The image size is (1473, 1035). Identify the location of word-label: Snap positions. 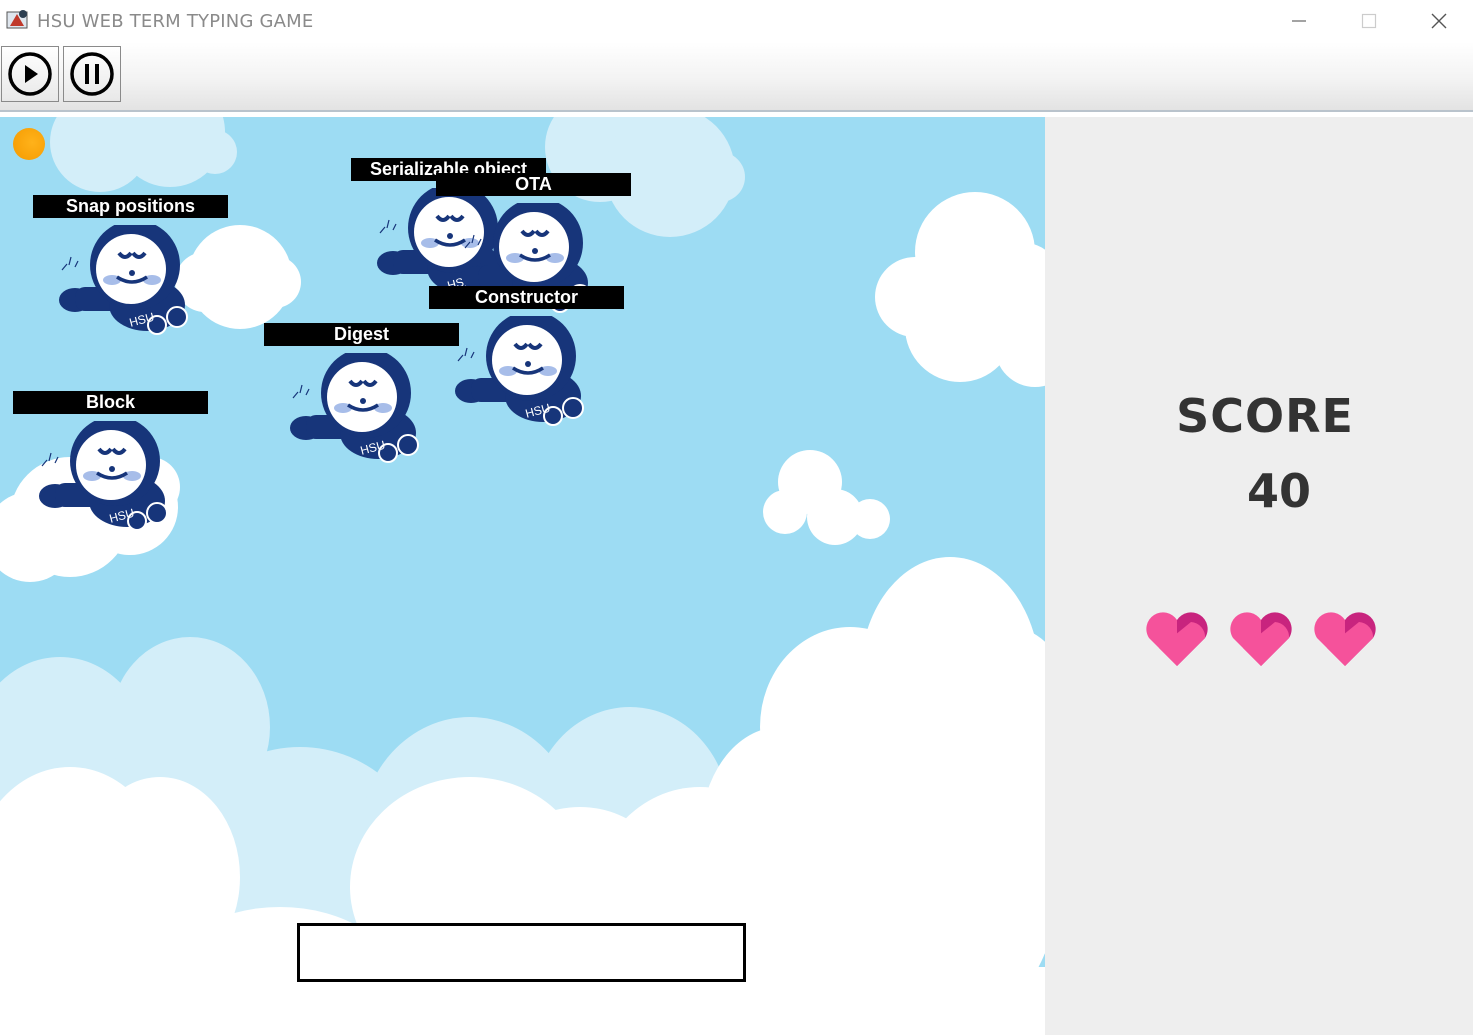
(130, 206).